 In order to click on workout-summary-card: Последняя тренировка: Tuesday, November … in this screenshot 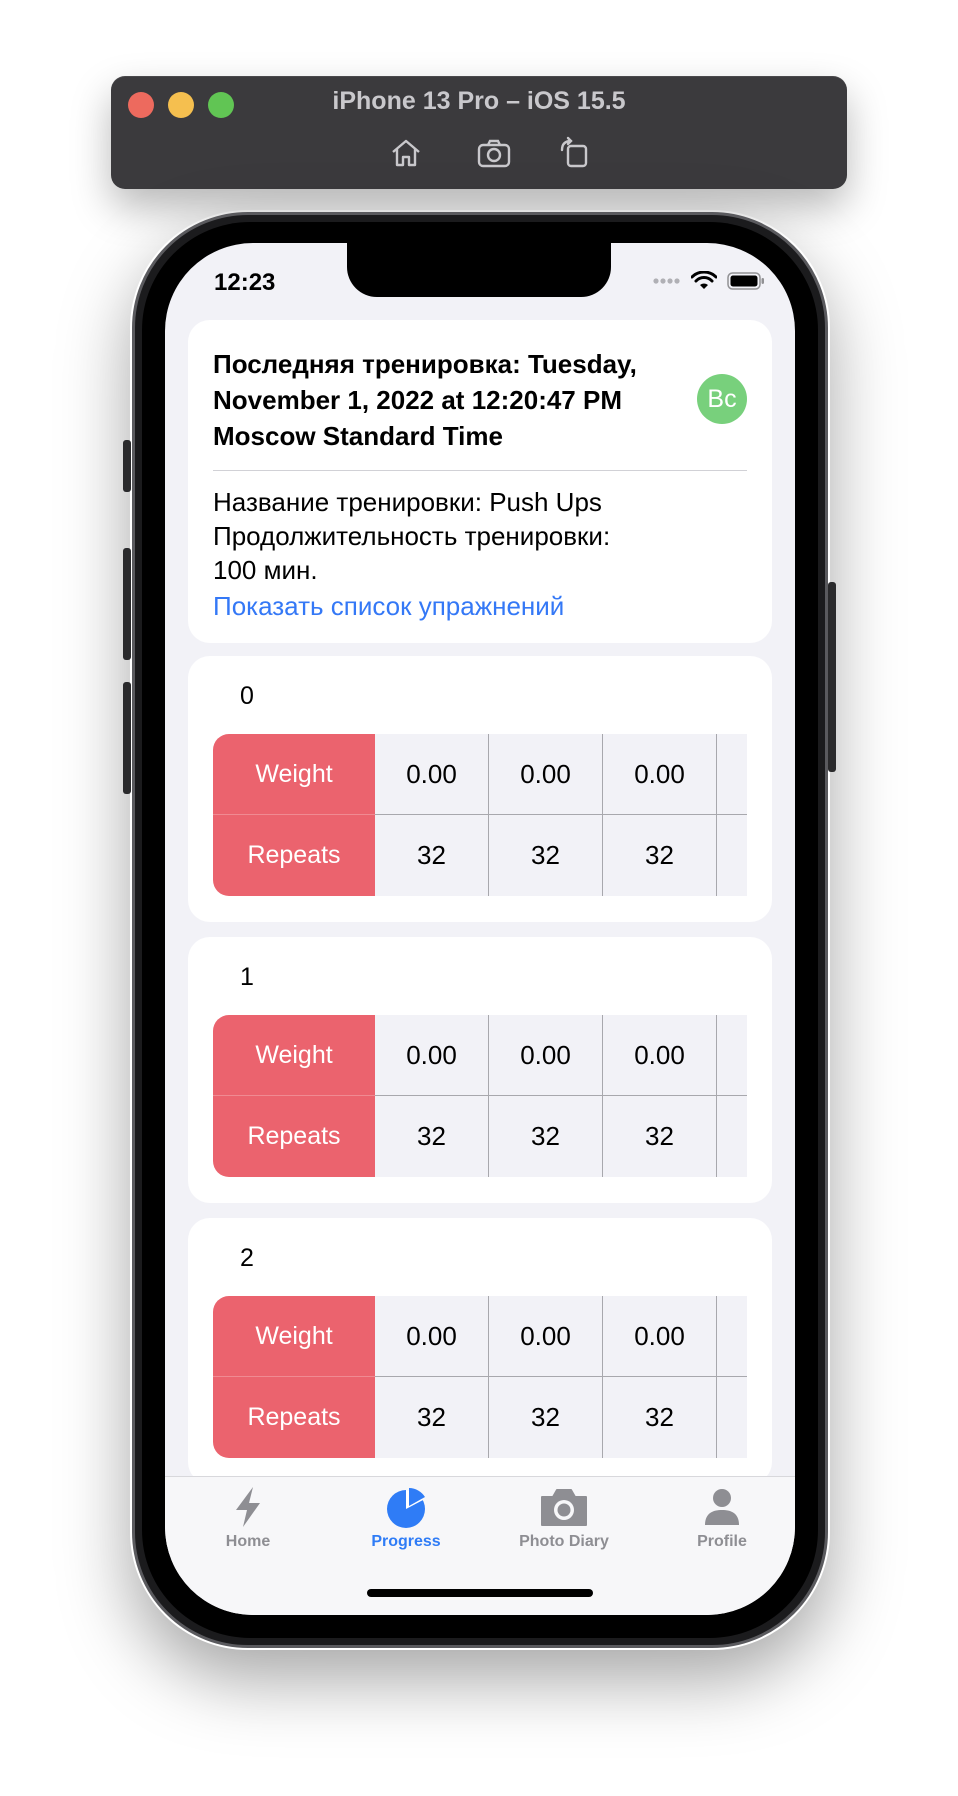, I will do `click(480, 481)`.